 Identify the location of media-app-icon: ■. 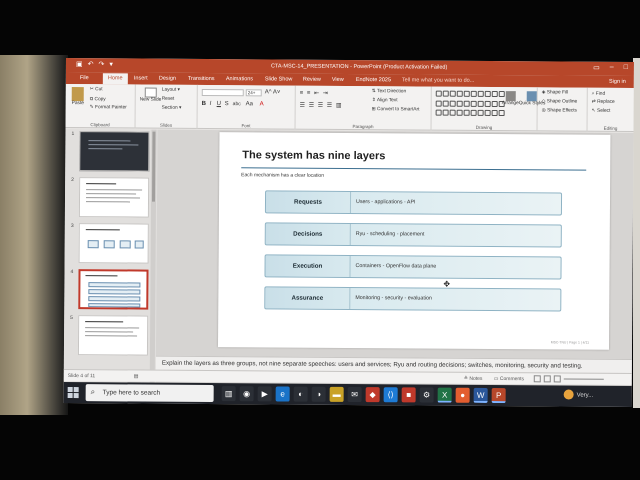
(408, 395).